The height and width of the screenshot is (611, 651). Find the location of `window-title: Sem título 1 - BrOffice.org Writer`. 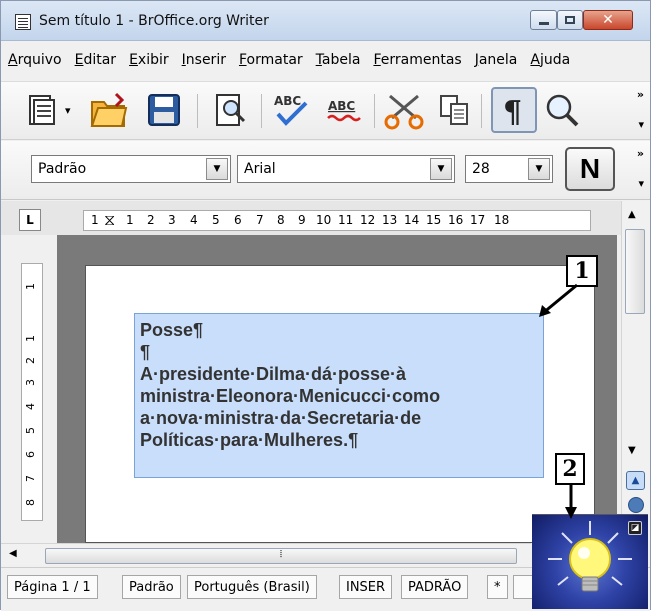

window-title: Sem título 1 - BrOffice.org Writer is located at coordinates (154, 21).